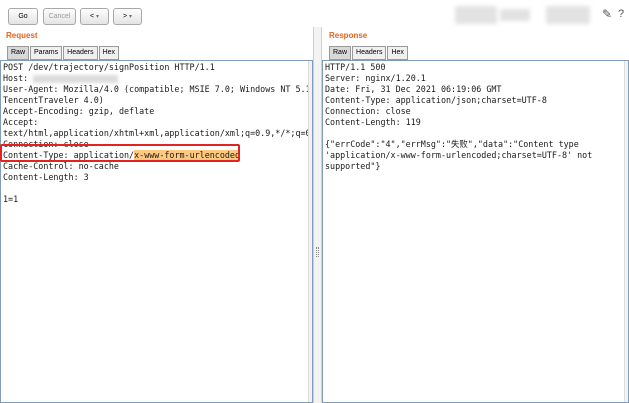 This screenshot has width=629, height=403. I want to click on back-arrow-icon: <, so click(92, 16).